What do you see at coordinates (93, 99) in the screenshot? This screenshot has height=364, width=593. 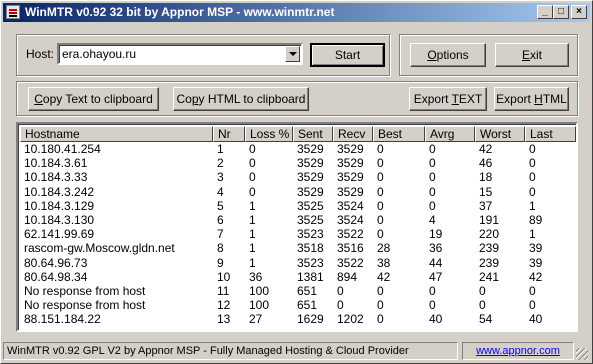 I see `copy-text-button: Copy Text to clipboard` at bounding box center [93, 99].